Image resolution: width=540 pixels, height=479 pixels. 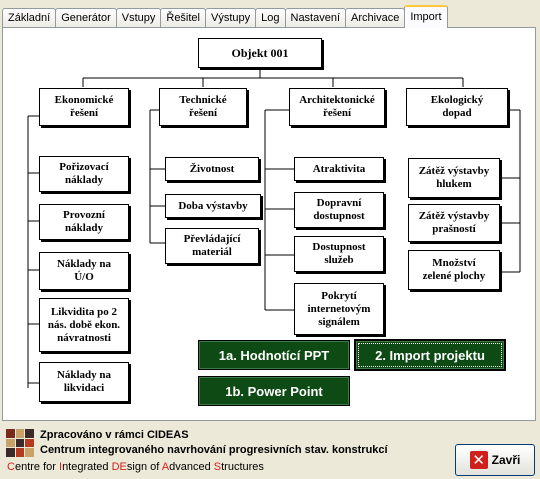 I want to click on tab-generator: Generátor, so click(x=86, y=18).